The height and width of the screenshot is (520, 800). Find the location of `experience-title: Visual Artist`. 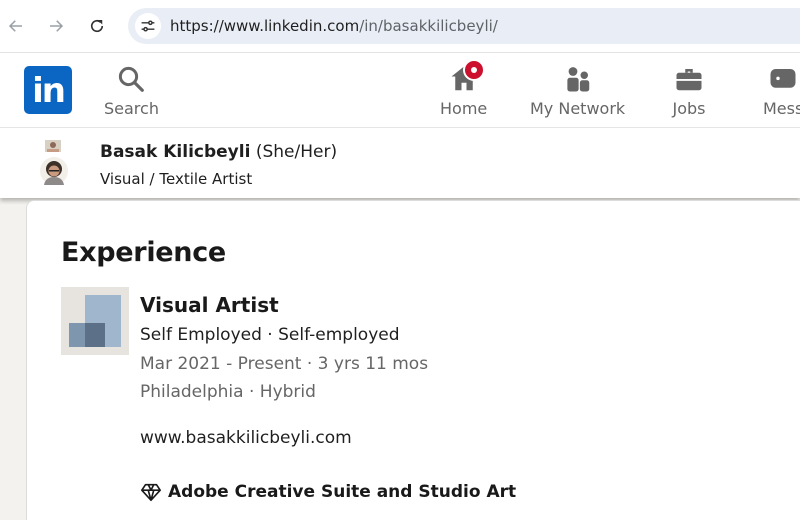

experience-title: Visual Artist is located at coordinates (209, 305).